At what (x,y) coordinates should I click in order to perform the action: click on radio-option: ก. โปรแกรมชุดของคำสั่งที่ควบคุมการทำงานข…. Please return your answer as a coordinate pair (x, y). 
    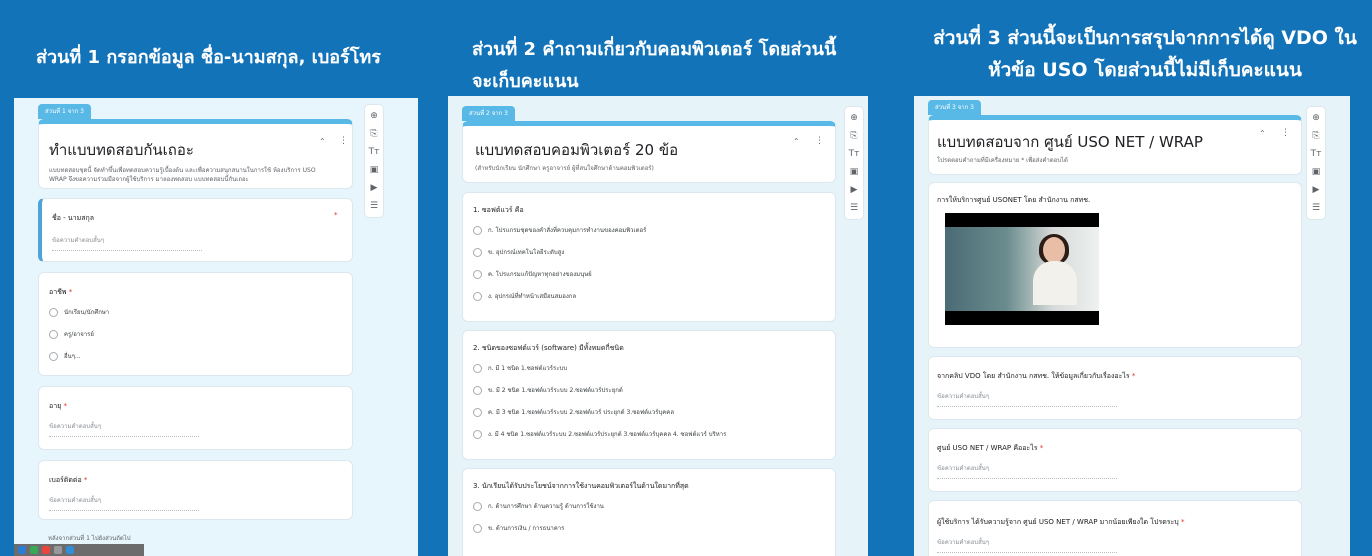
    Looking at the image, I should click on (559, 230).